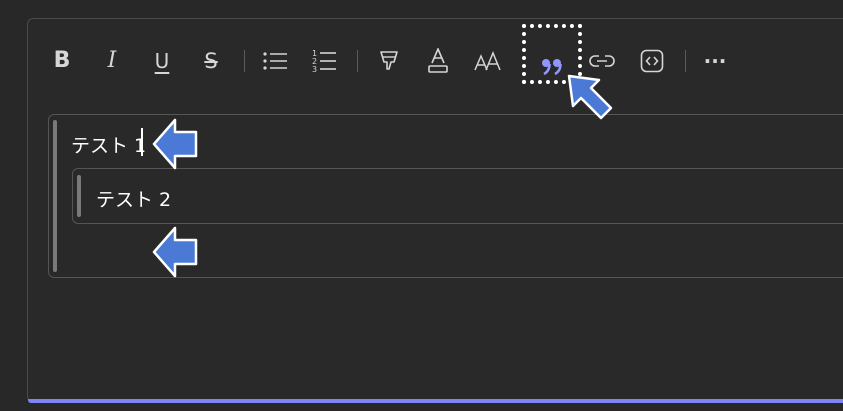 This screenshot has height=411, width=843. I want to click on underline-button: U, so click(162, 61).